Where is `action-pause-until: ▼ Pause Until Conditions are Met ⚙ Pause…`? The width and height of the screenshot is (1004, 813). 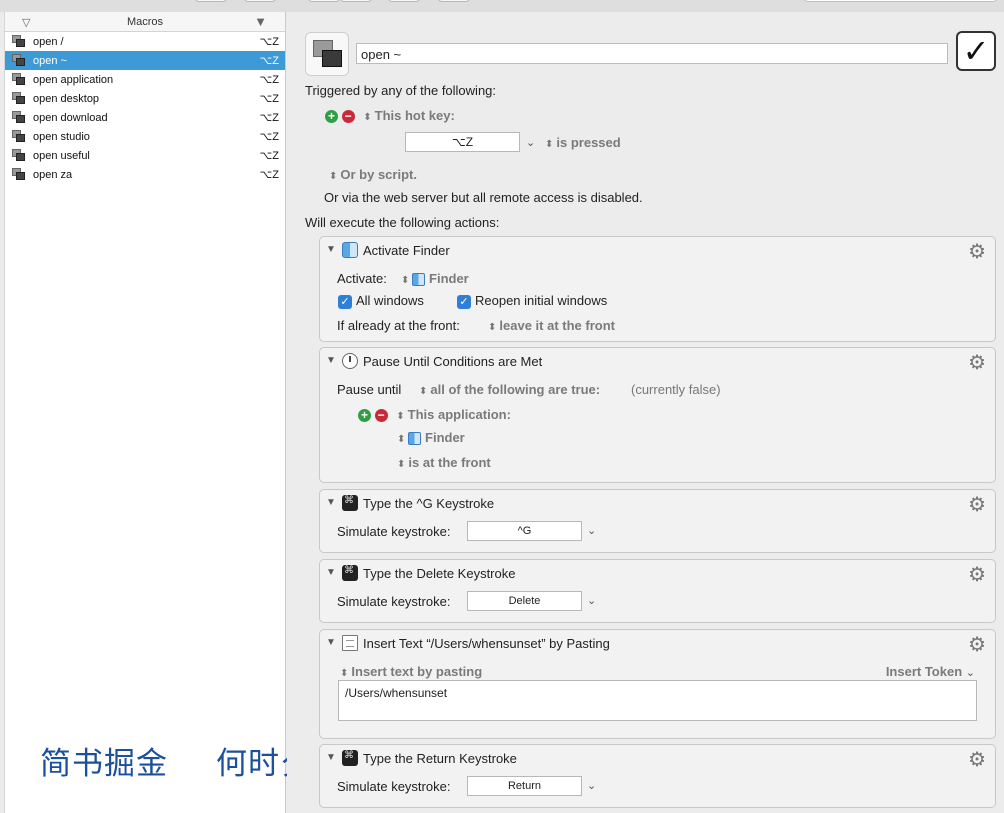
action-pause-until: ▼ Pause Until Conditions are Met ⚙ Pause… is located at coordinates (657, 415).